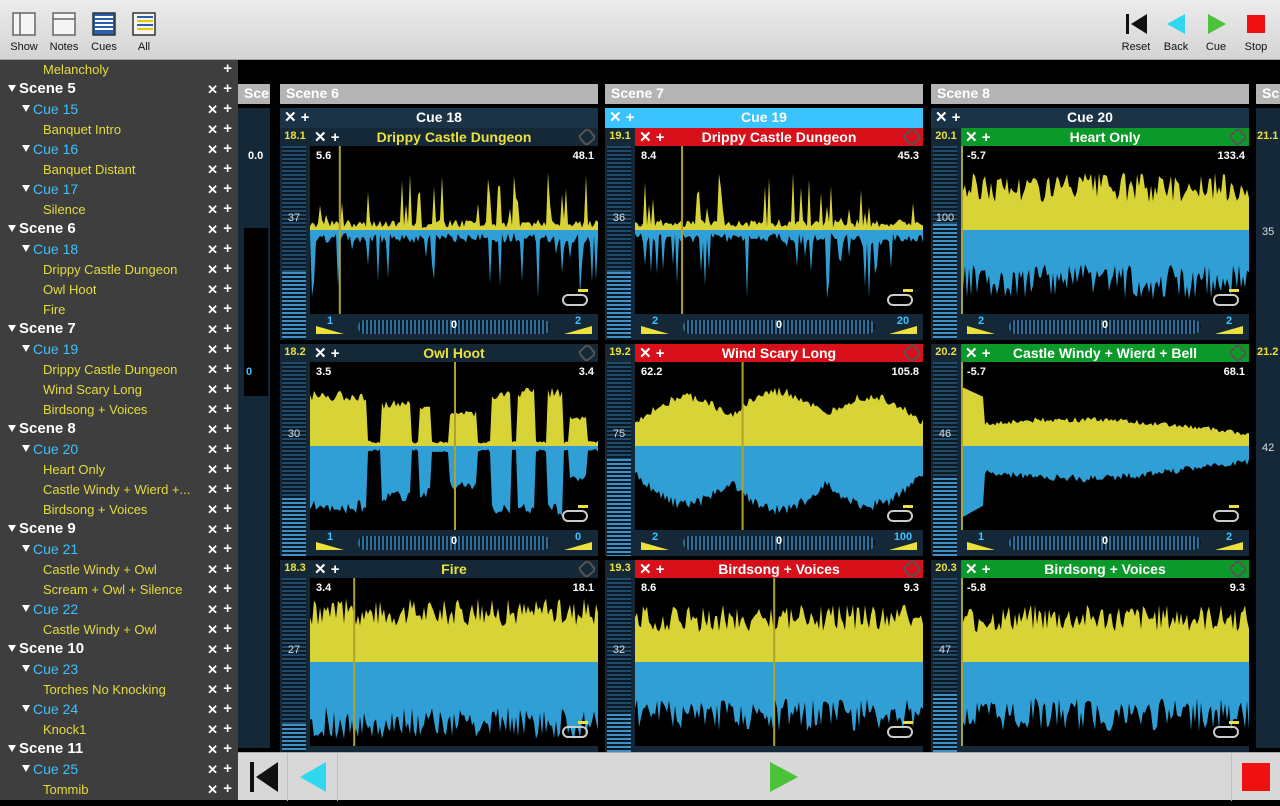 The height and width of the screenshot is (806, 1280). Describe the element at coordinates (779, 353) in the screenshot. I see `cue-player-title-bar: ✕ + Wind Scary Long` at that location.